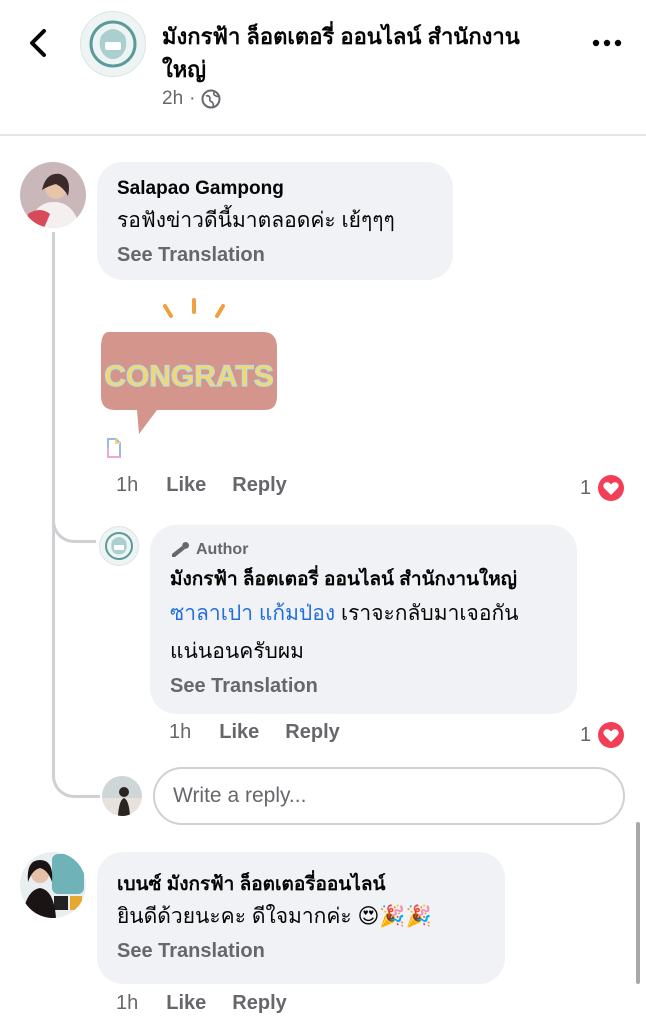 The height and width of the screenshot is (1024, 646). I want to click on microphone-icon, so click(180, 549).